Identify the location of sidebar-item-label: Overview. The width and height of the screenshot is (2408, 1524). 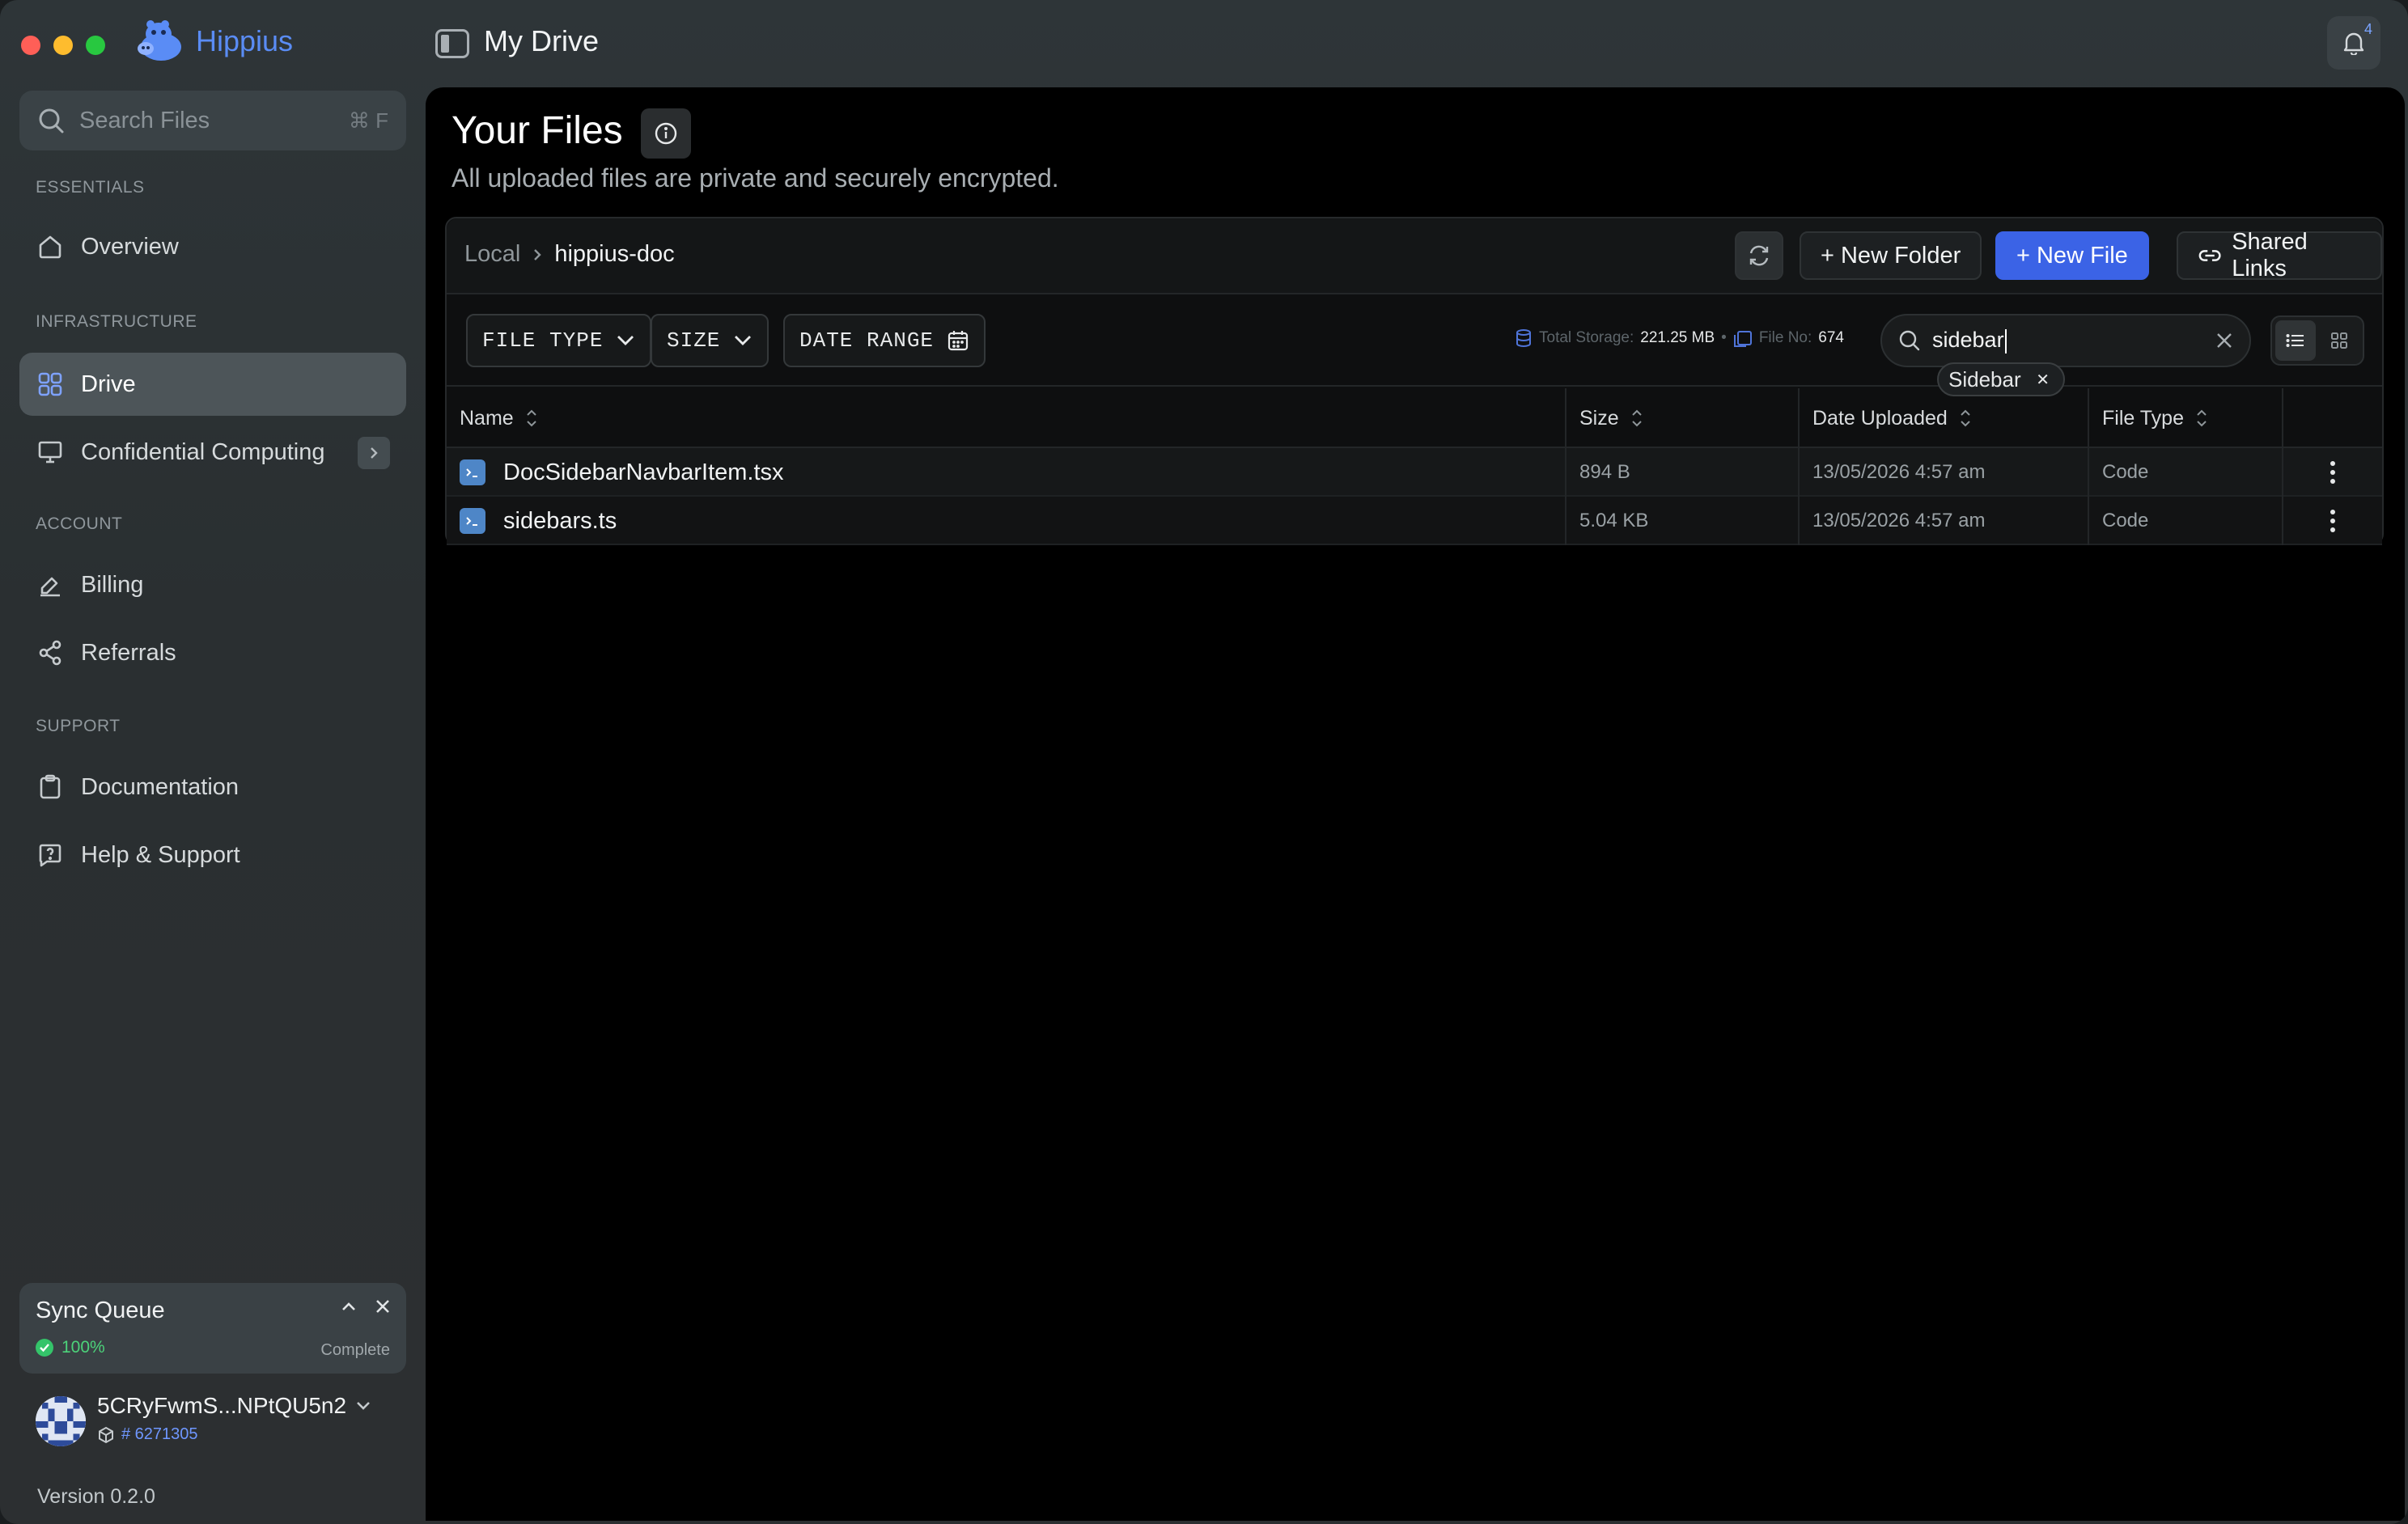
(130, 247).